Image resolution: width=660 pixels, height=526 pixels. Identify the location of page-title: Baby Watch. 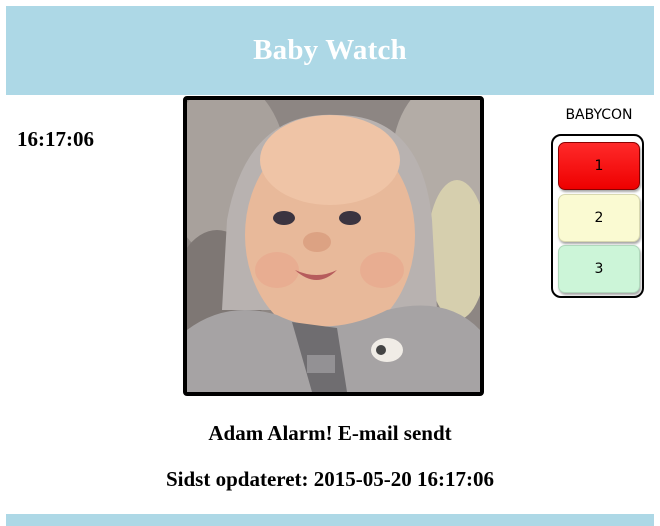
(330, 50).